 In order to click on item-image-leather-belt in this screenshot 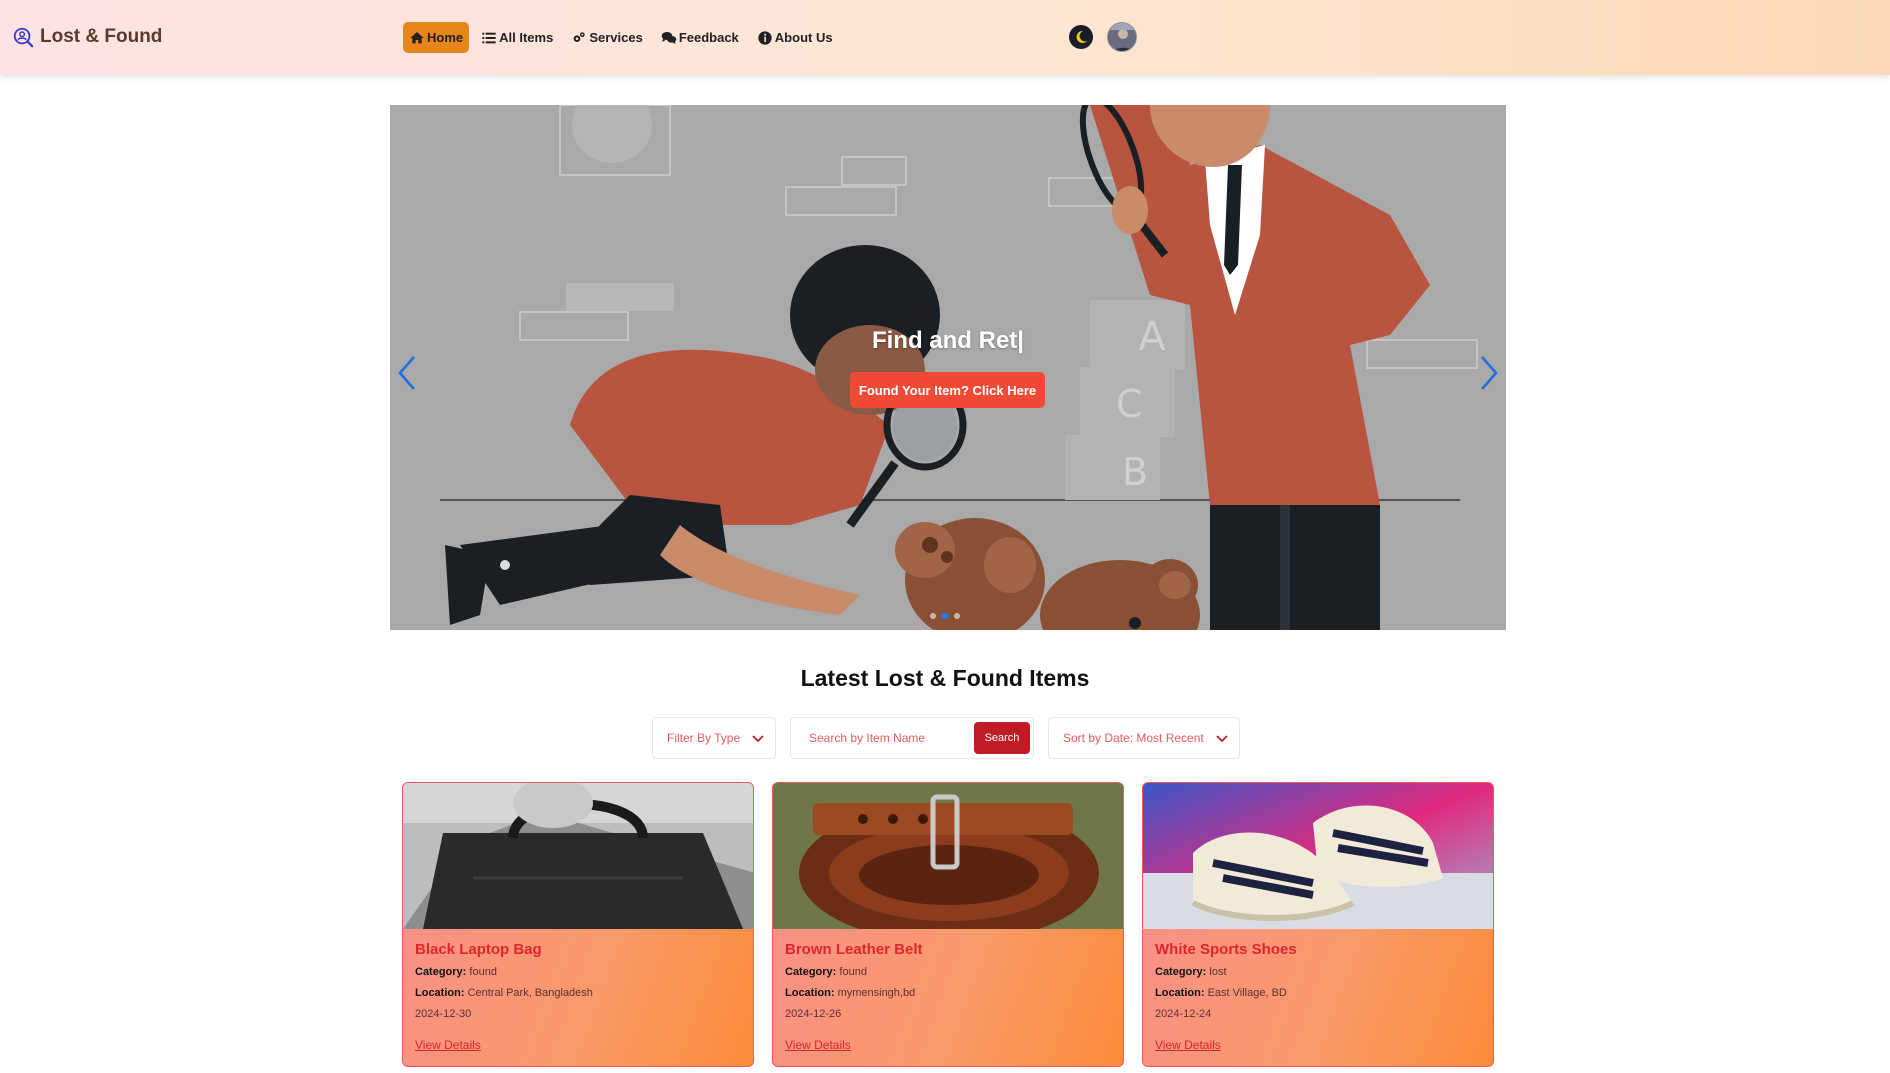, I will do `click(948, 856)`.